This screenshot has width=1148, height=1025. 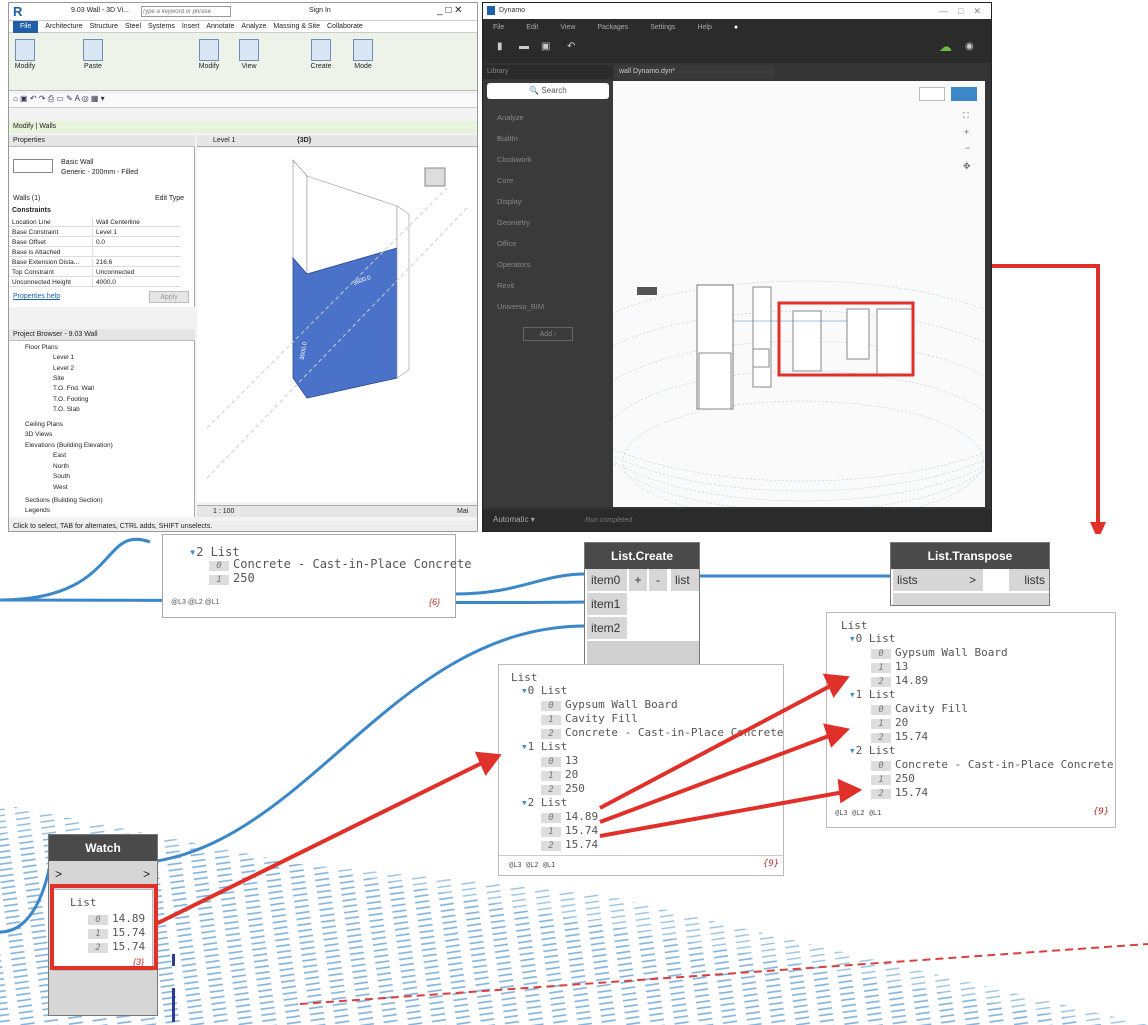 I want to click on open-file-icon: ▬, so click(x=524, y=46).